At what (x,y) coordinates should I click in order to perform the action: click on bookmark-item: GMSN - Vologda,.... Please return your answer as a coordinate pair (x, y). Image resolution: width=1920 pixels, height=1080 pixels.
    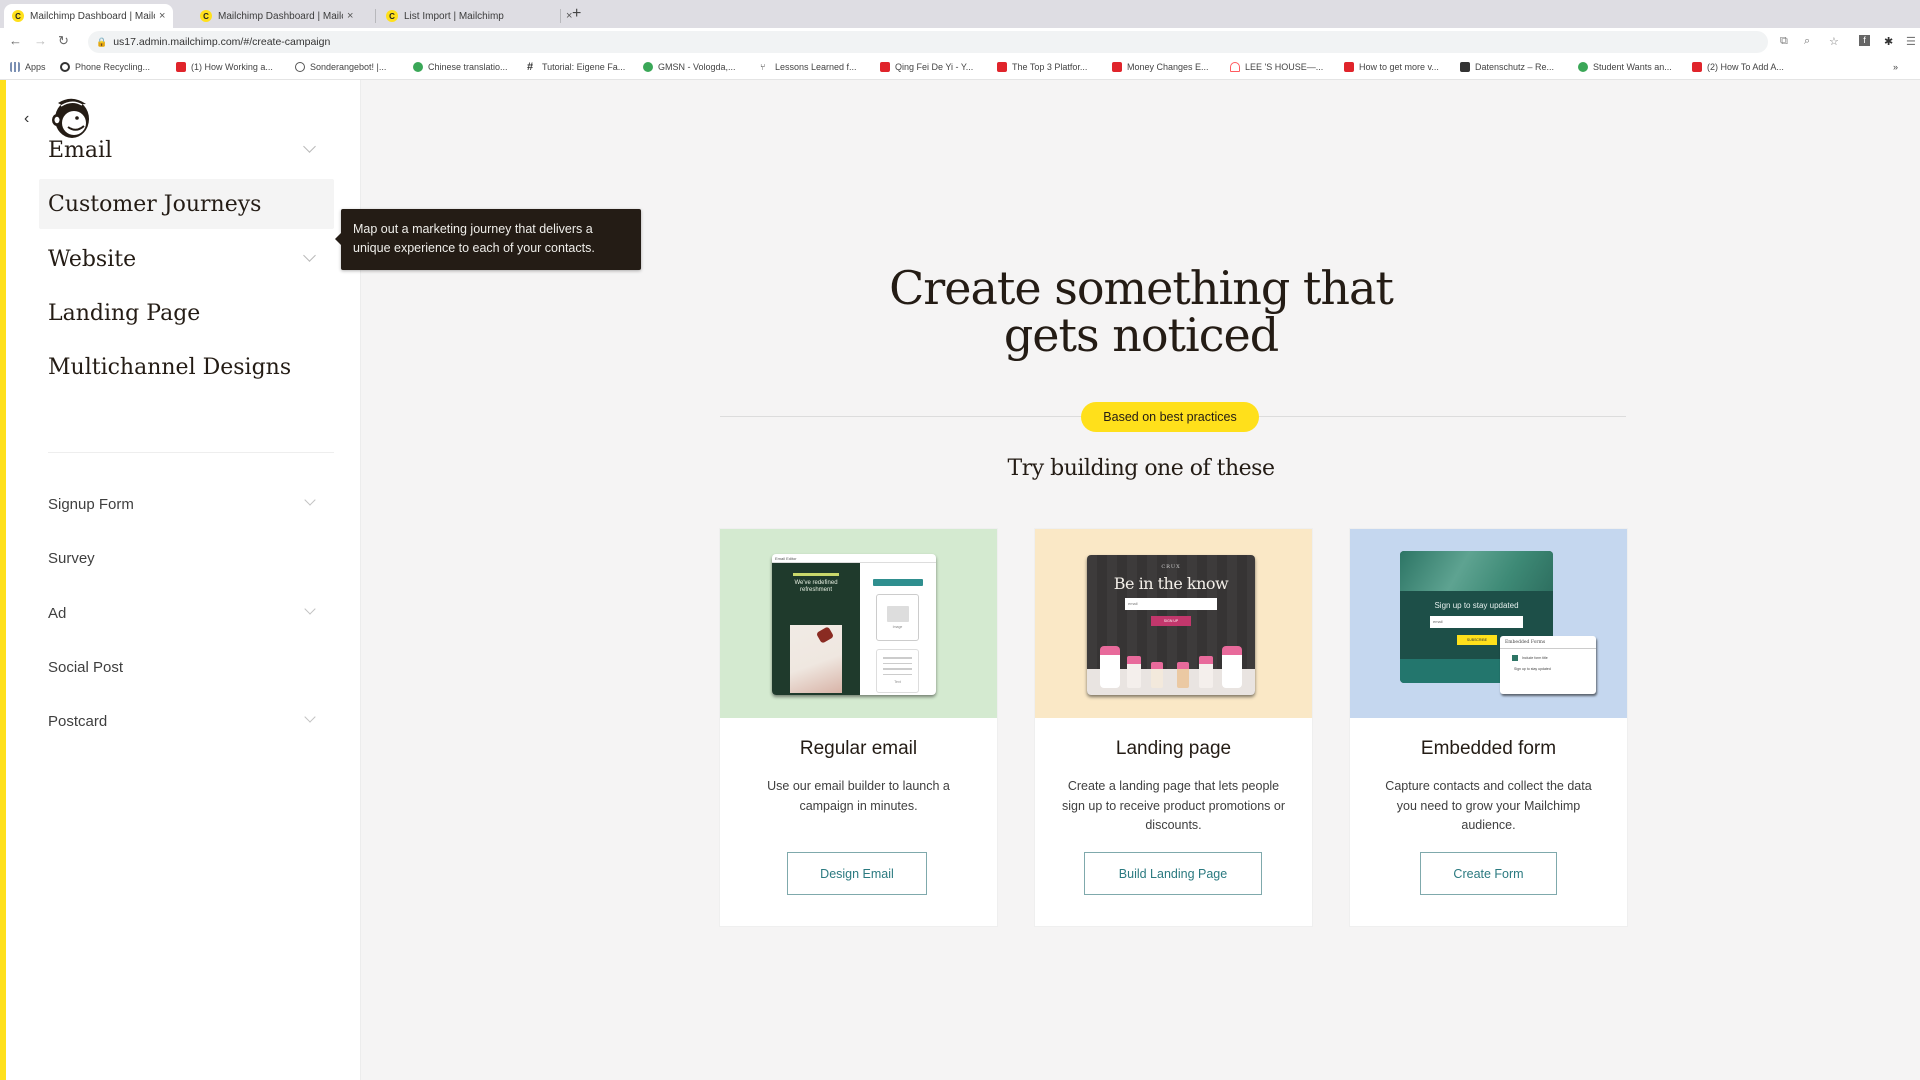
    Looking at the image, I should click on (689, 67).